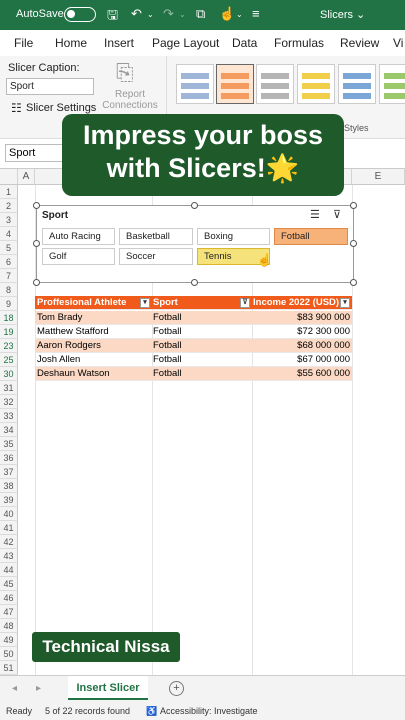 This screenshot has width=405, height=720. What do you see at coordinates (9, 192) in the screenshot?
I see `row-header: 1` at bounding box center [9, 192].